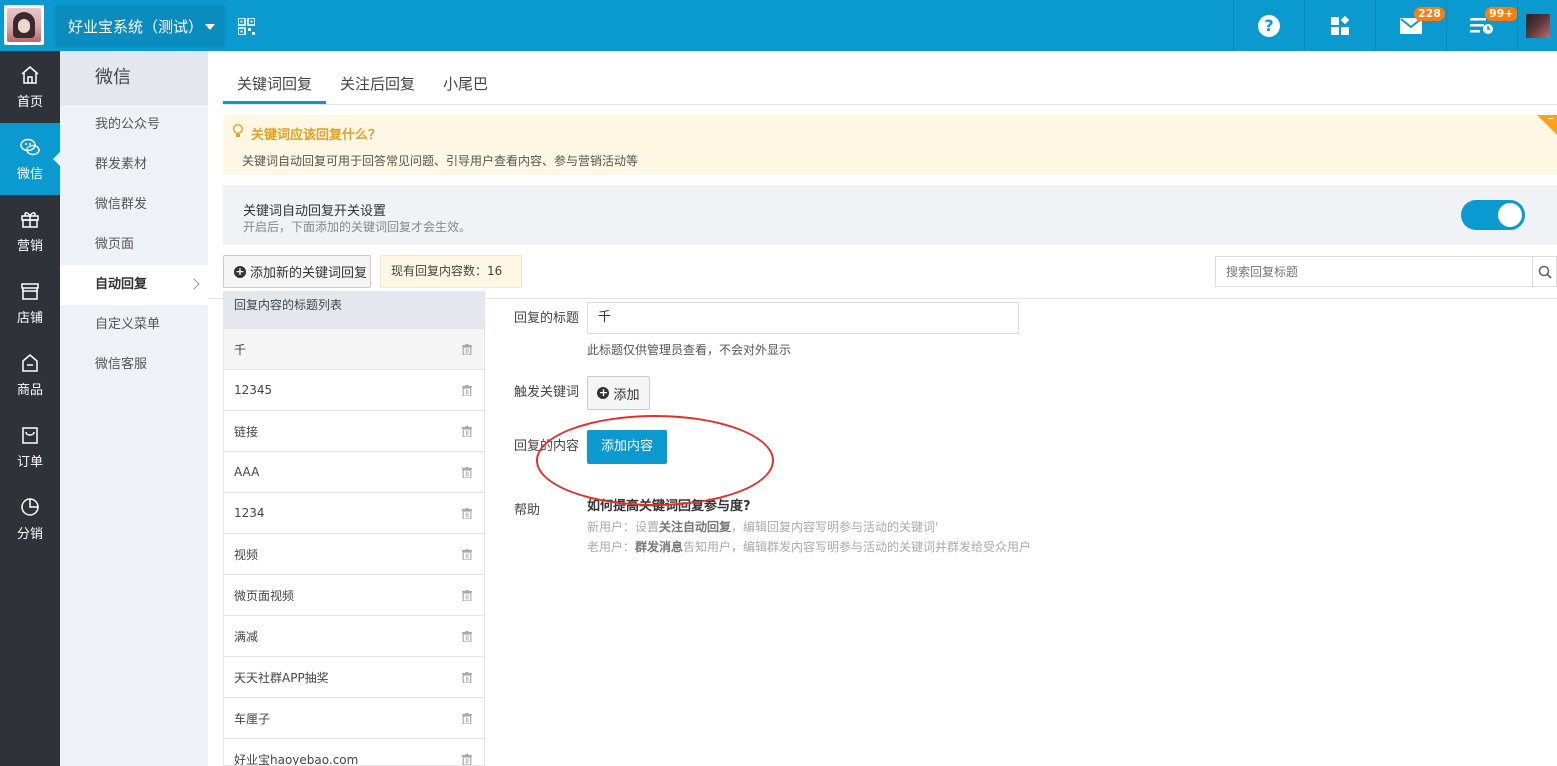  What do you see at coordinates (30, 159) in the screenshot?
I see `nav-item-wechat: 微信` at bounding box center [30, 159].